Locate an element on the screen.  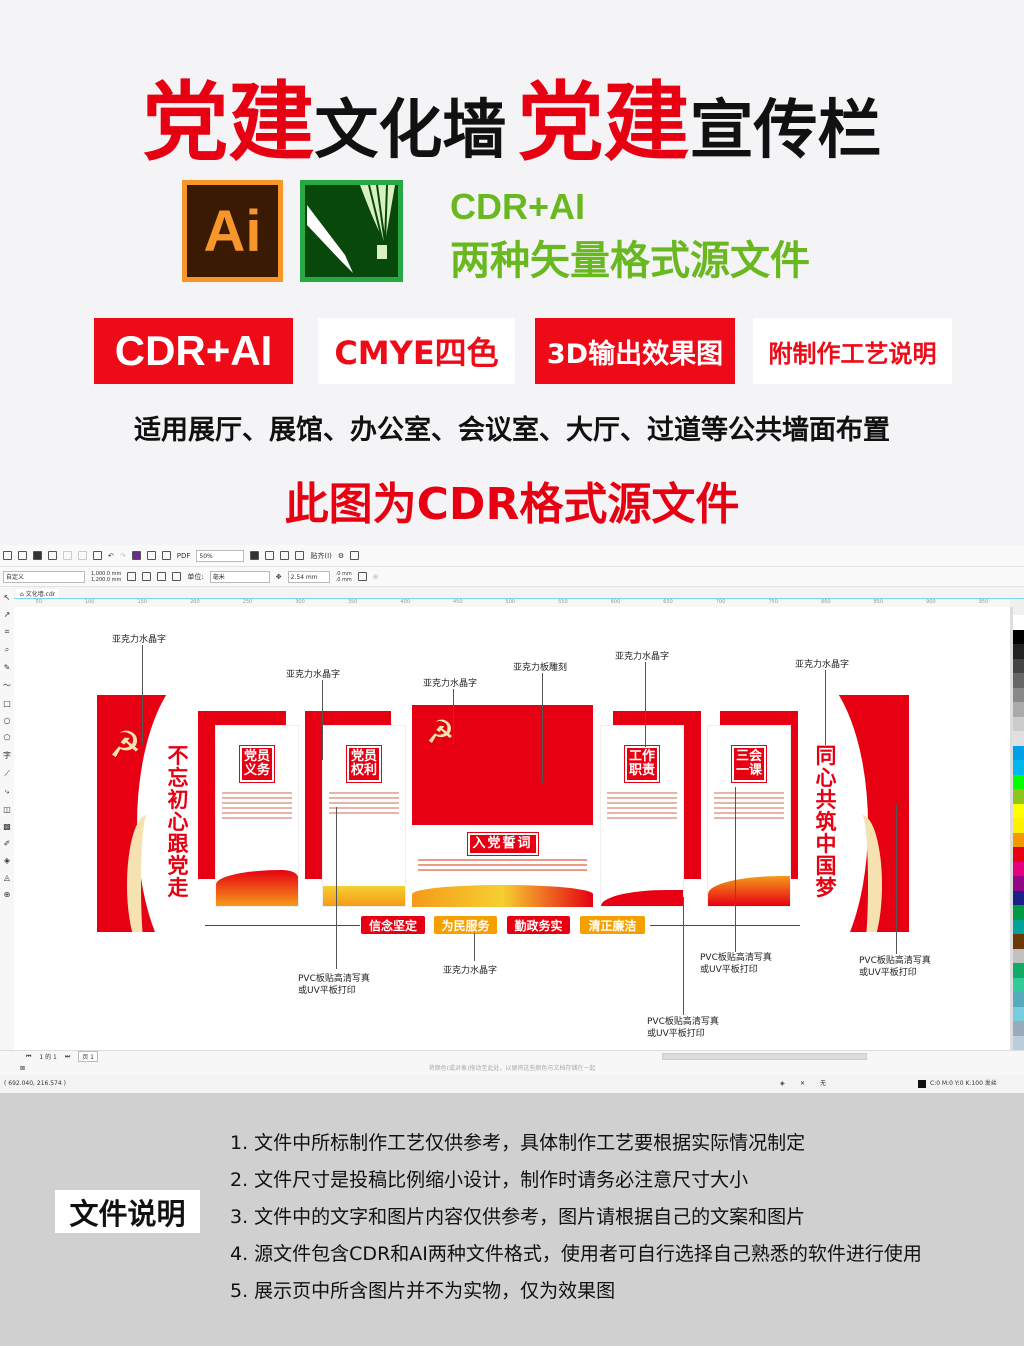
polygon-tool-icon: ⬠ is located at coordinates (7, 737).